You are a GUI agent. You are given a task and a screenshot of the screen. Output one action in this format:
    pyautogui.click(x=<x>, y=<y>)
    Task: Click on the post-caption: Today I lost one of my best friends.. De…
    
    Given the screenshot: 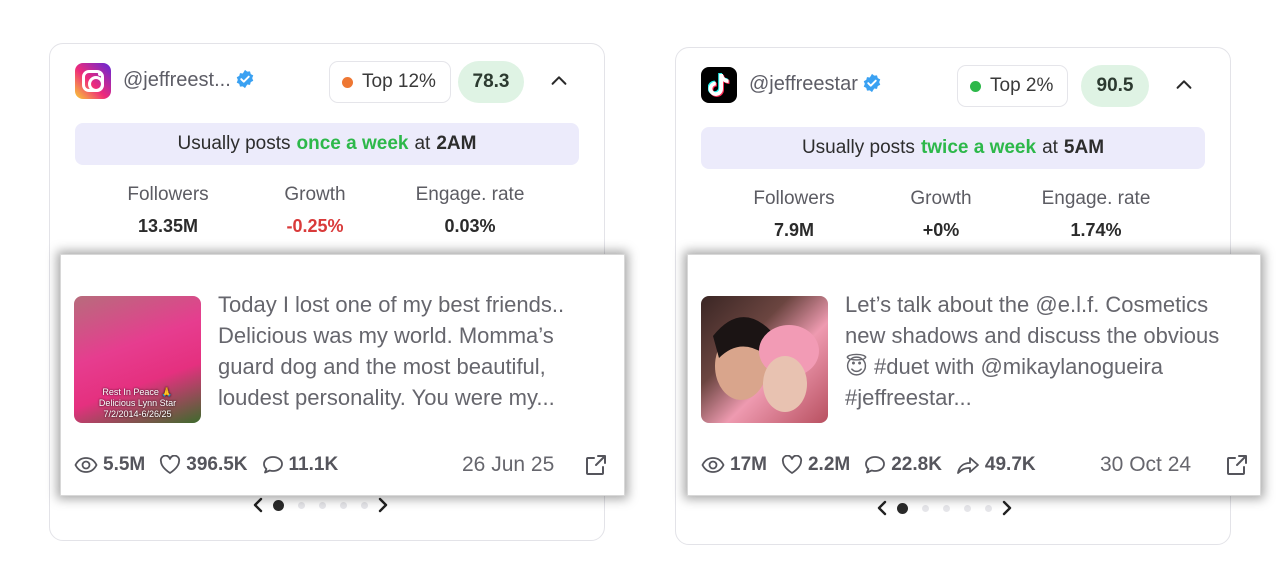 What is the action you would take?
    pyautogui.click(x=391, y=351)
    